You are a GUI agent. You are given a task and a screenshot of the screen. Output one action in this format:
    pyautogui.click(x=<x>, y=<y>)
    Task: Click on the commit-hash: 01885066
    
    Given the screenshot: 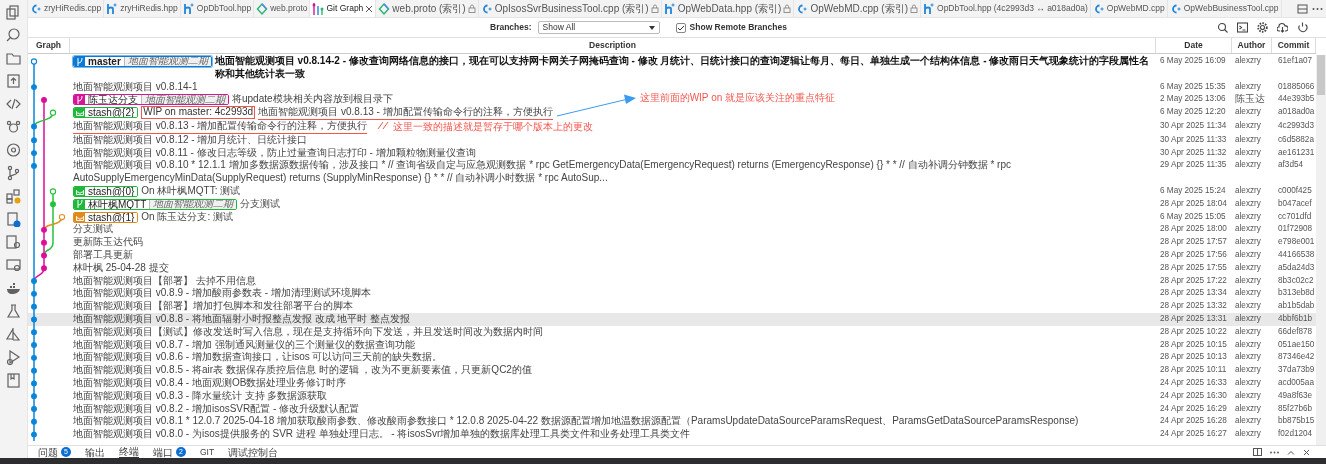 What is the action you would take?
    pyautogui.click(x=1296, y=86)
    